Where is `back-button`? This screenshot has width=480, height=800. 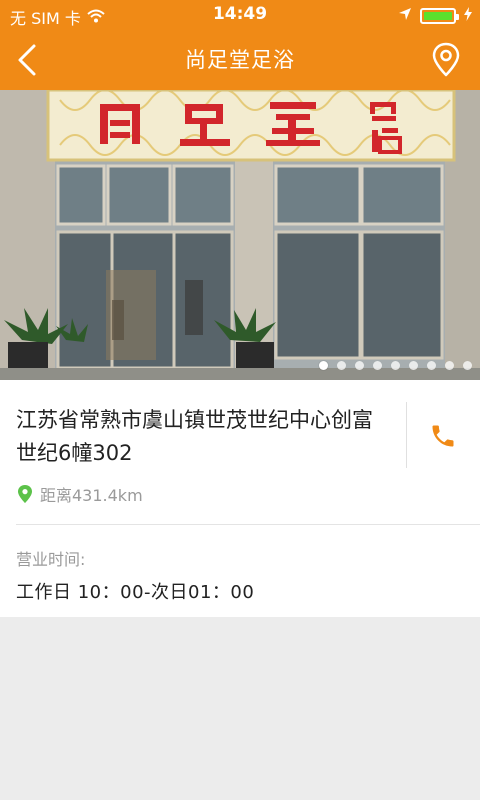 back-button is located at coordinates (30, 60).